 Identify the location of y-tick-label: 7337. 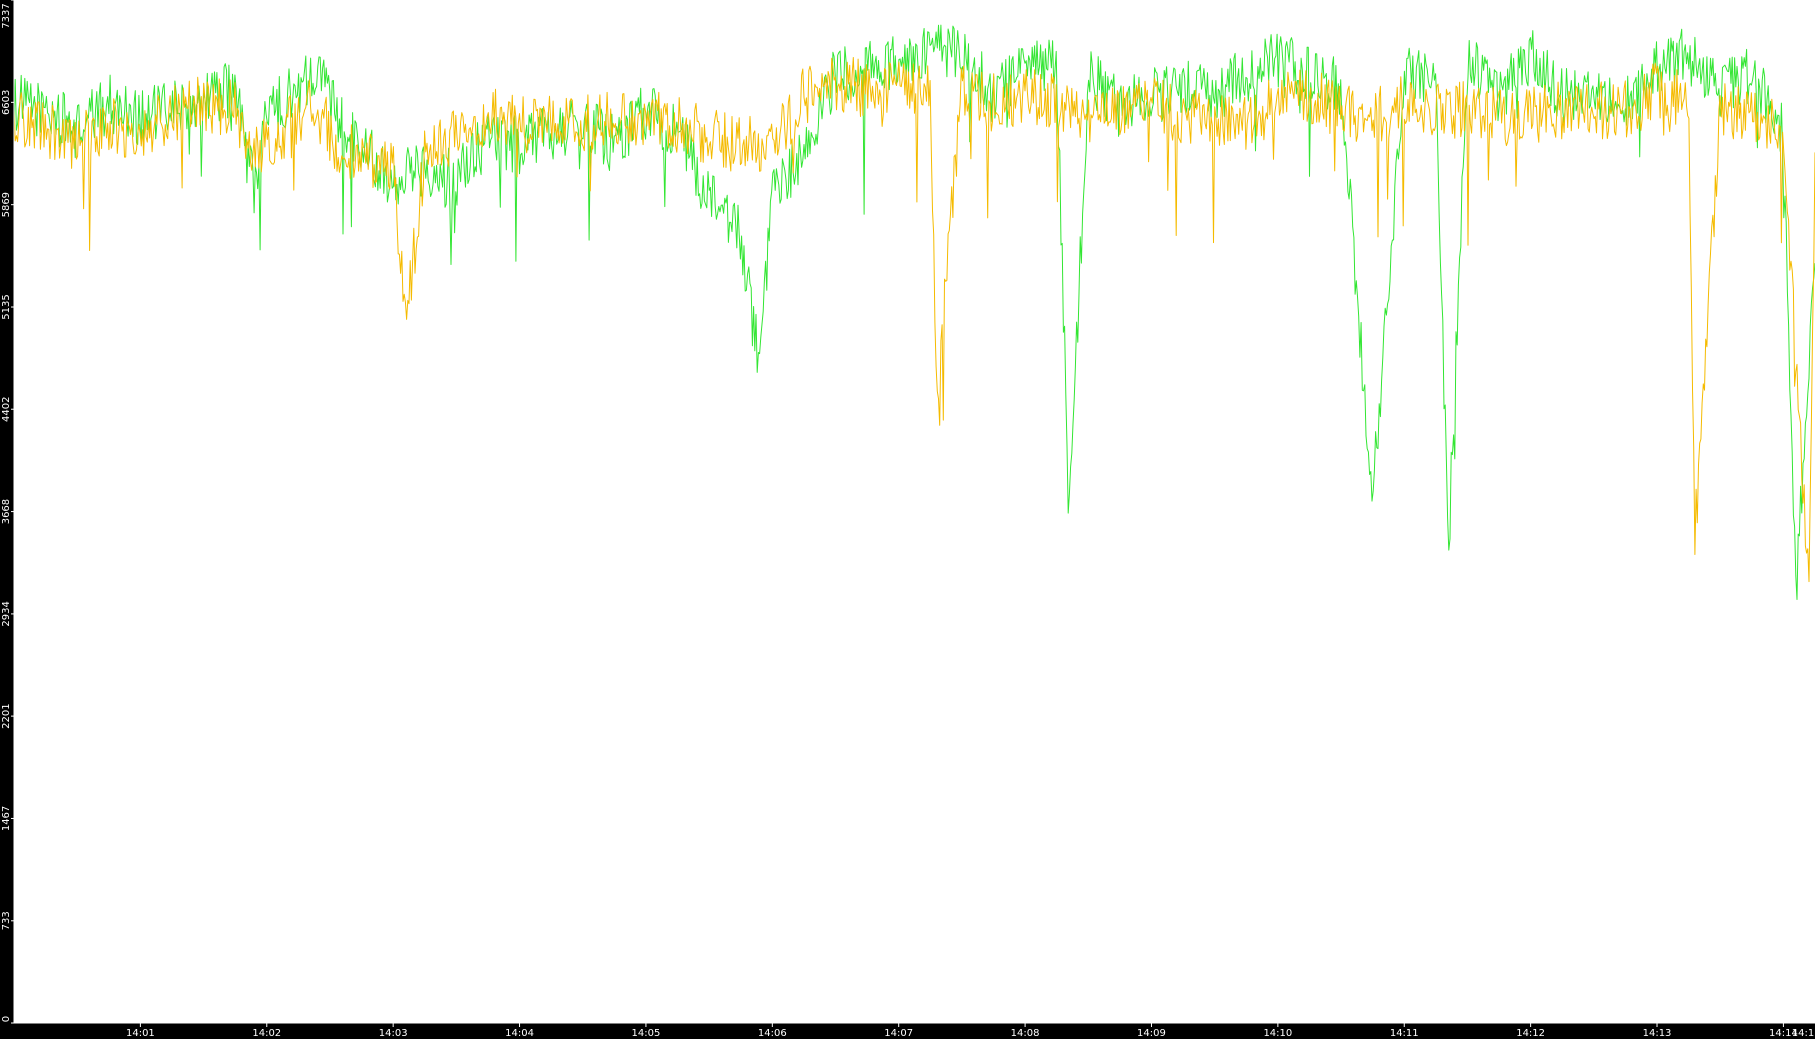
(6, 15).